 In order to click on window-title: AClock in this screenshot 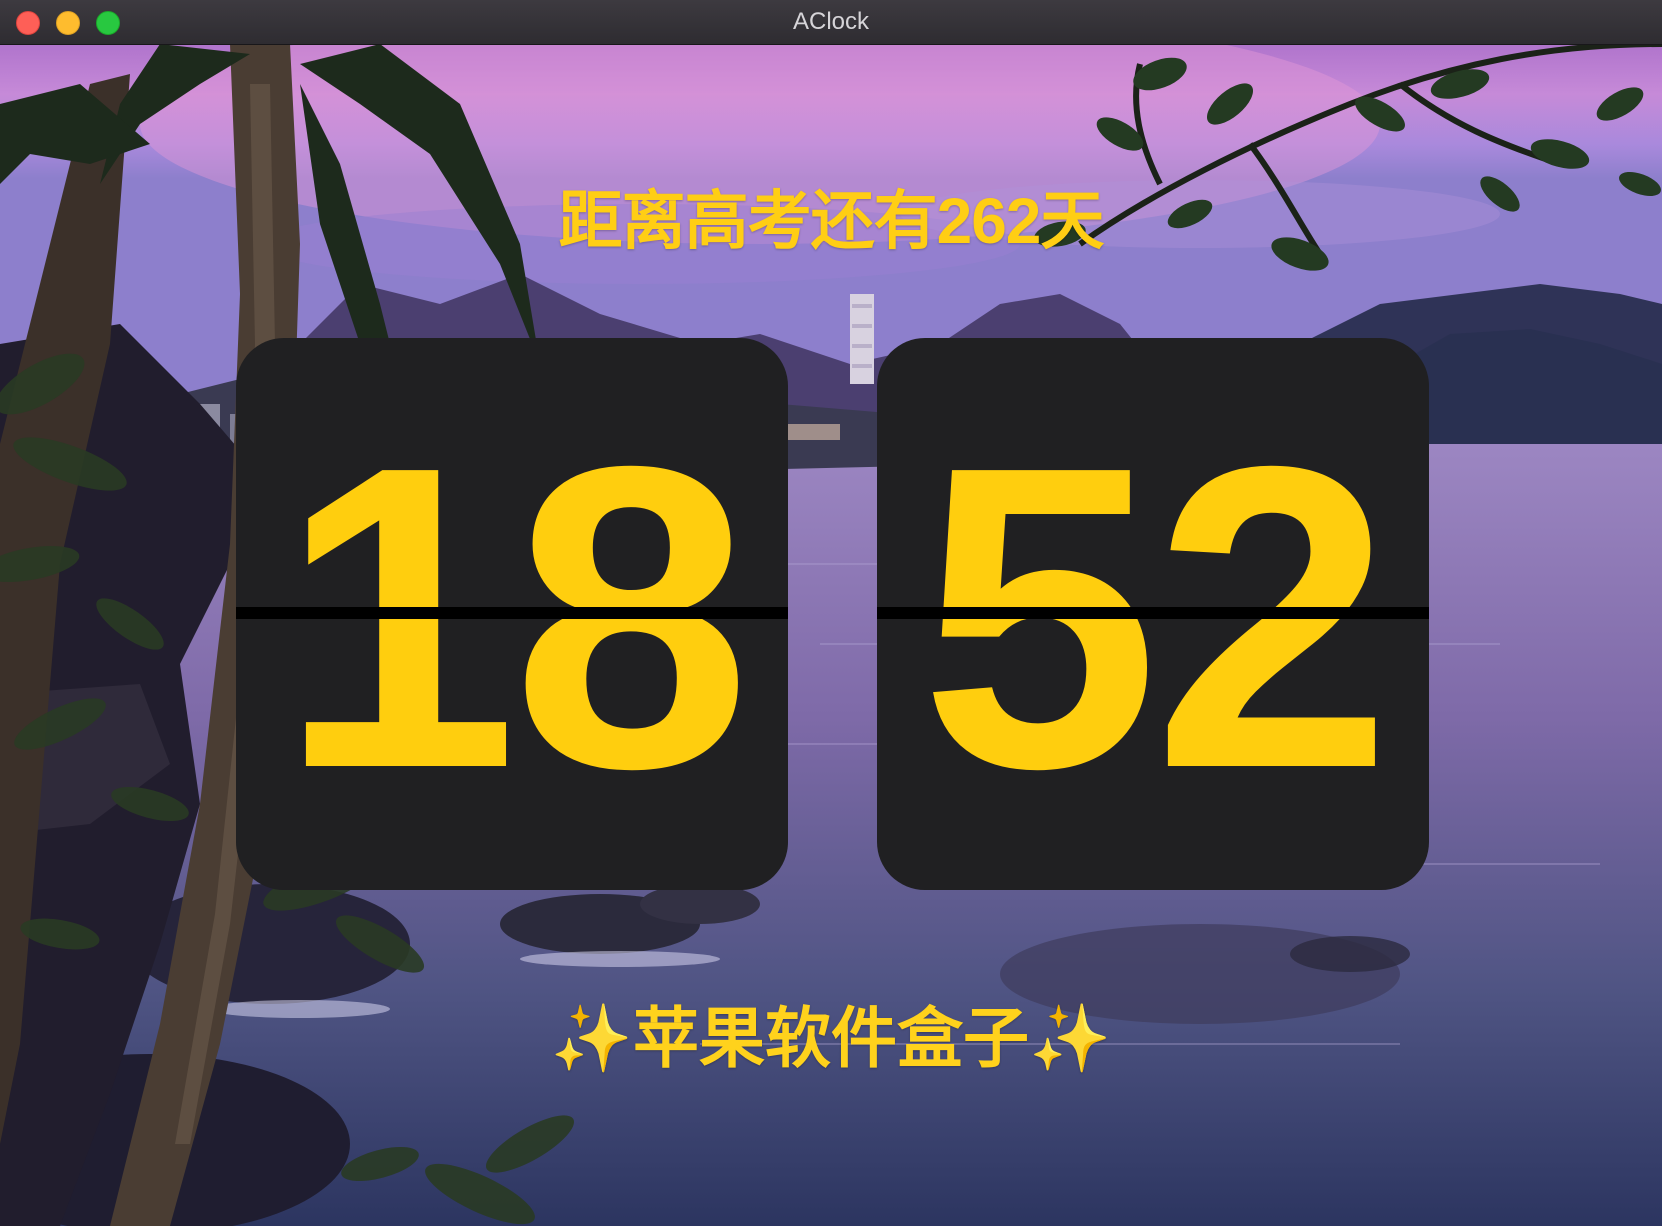, I will do `click(831, 21)`.